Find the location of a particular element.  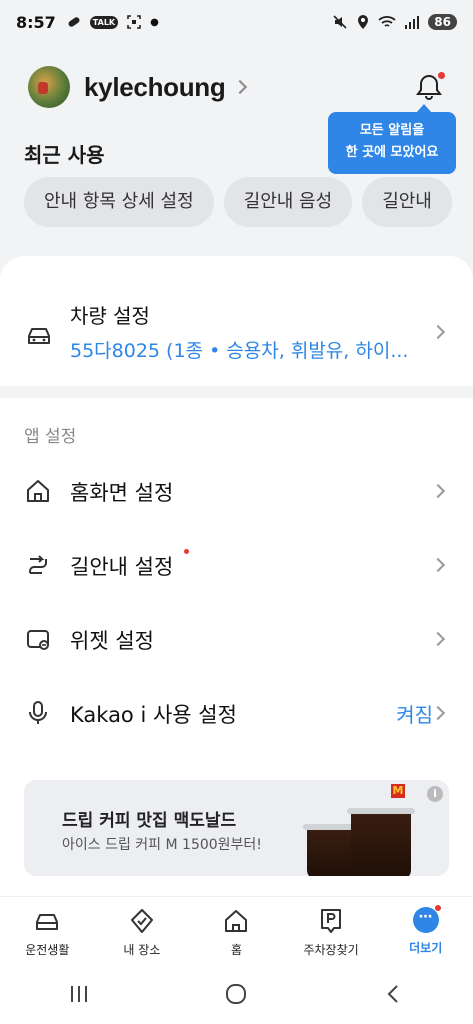

mute-icon is located at coordinates (340, 22).